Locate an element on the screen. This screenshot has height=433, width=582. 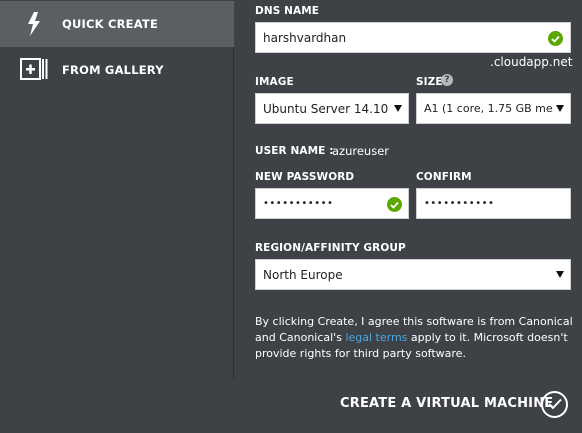
user-name-label: USER NAME : is located at coordinates (294, 151).